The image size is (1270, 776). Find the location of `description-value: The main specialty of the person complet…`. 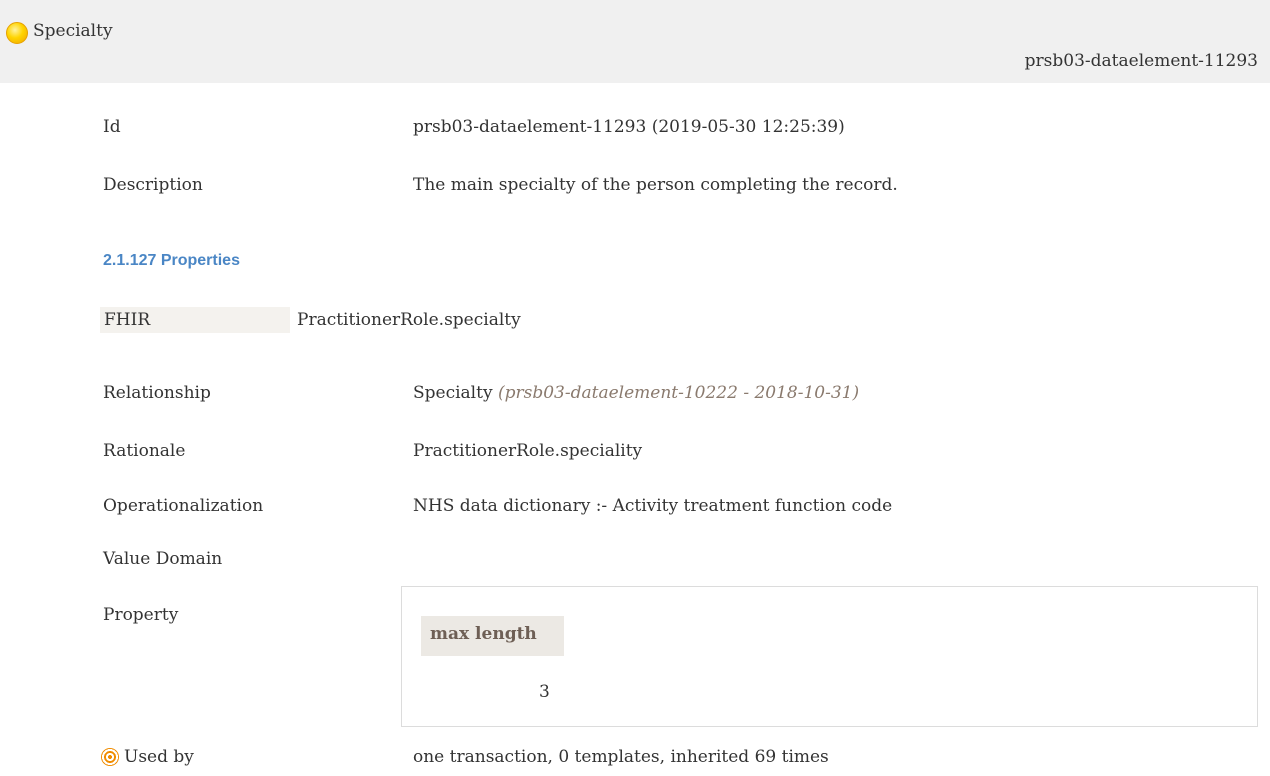

description-value: The main specialty of the person complet… is located at coordinates (655, 185).